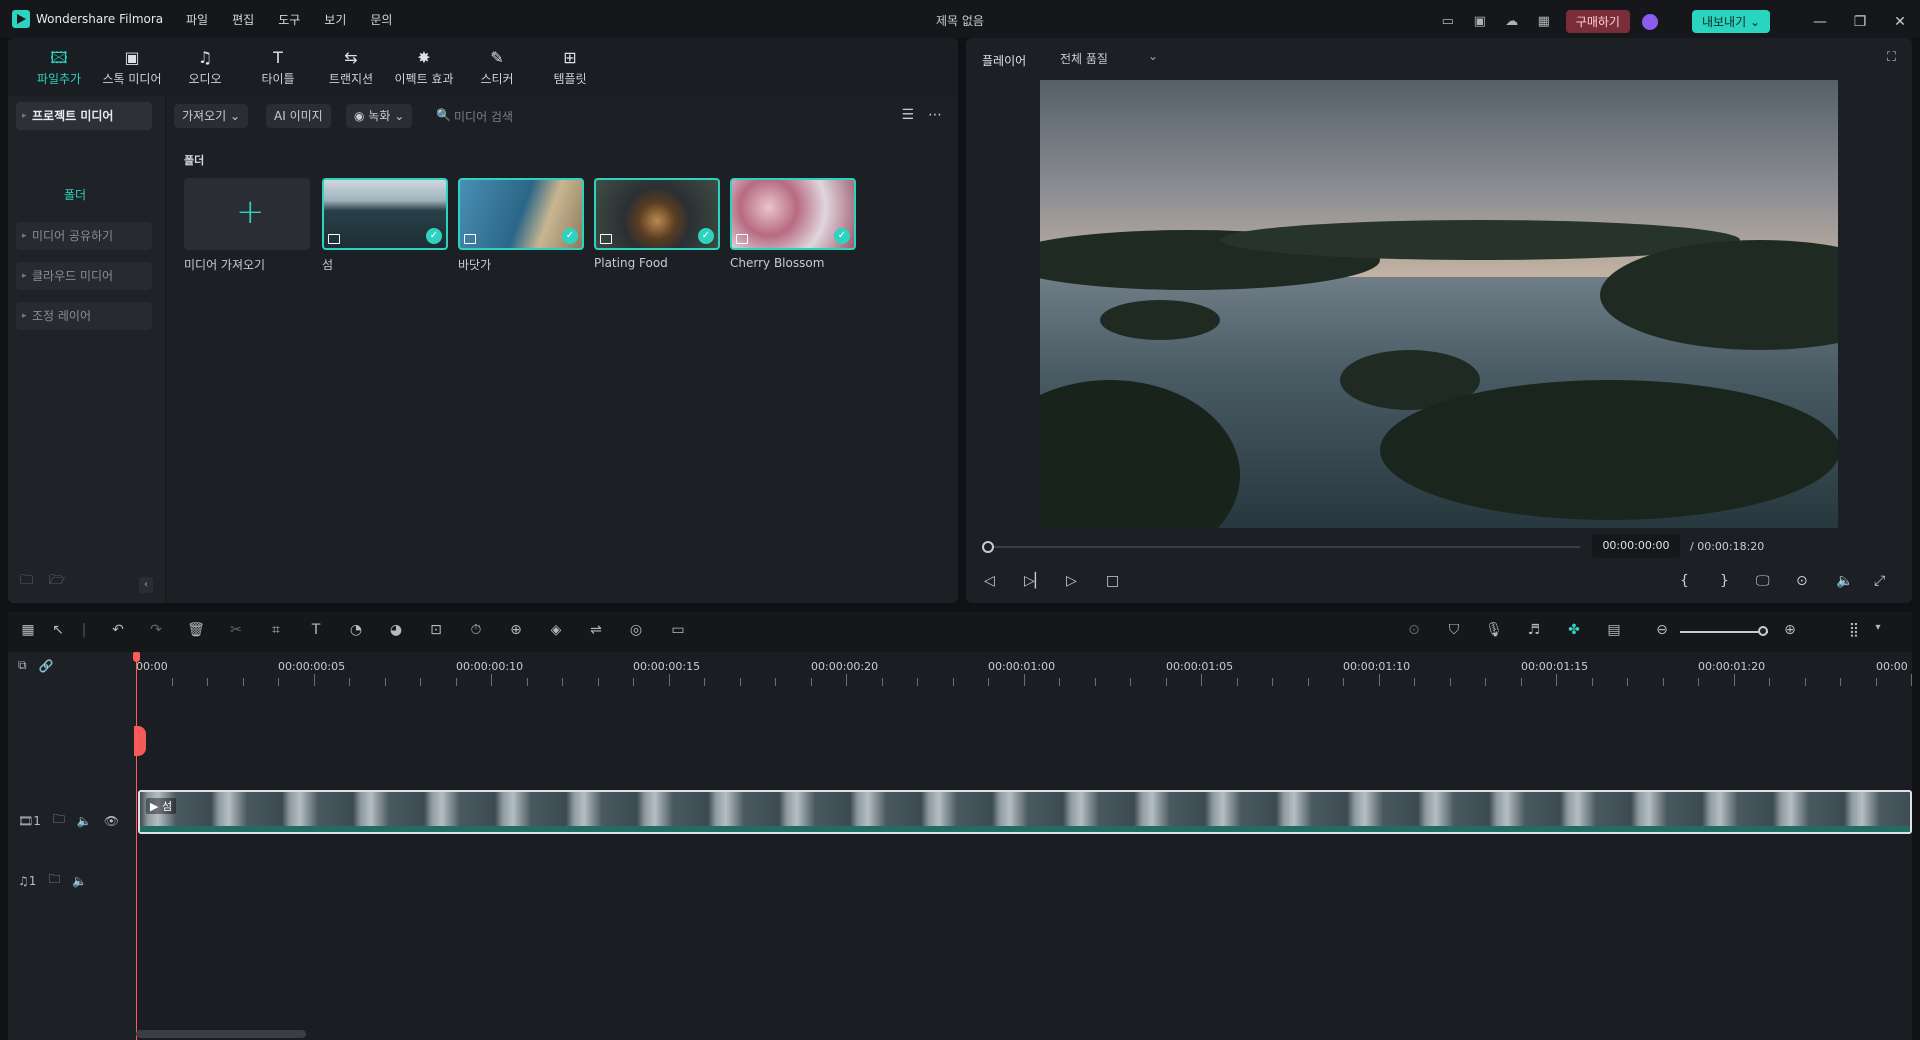 The height and width of the screenshot is (1040, 1920). Describe the element at coordinates (75, 194) in the screenshot. I see `sidebar-folder: 폴더` at that location.